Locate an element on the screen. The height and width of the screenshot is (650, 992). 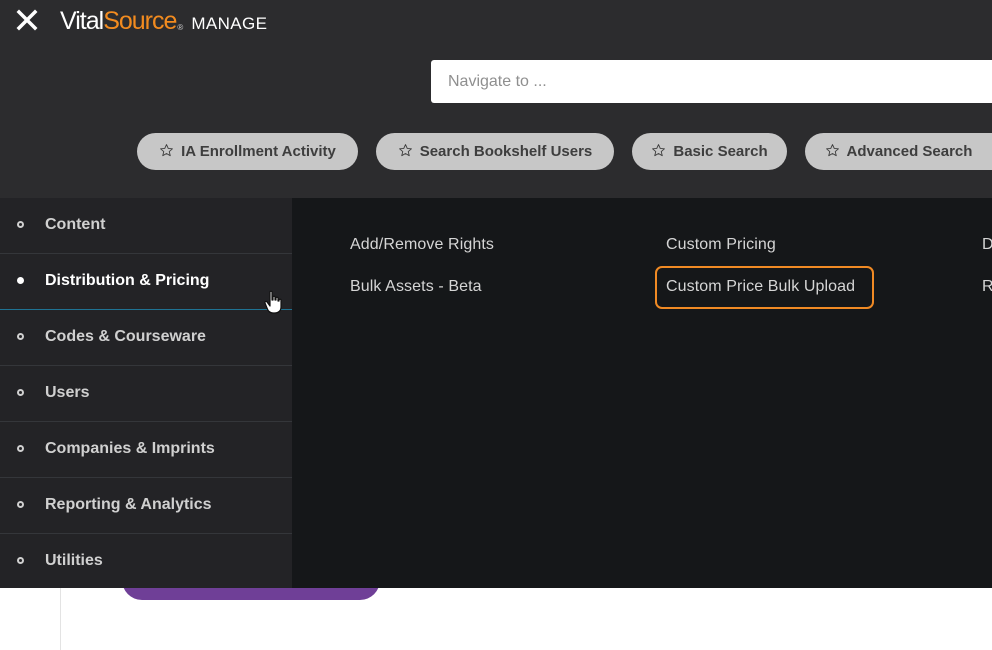
brand-product-name: MANAGE is located at coordinates (229, 23).